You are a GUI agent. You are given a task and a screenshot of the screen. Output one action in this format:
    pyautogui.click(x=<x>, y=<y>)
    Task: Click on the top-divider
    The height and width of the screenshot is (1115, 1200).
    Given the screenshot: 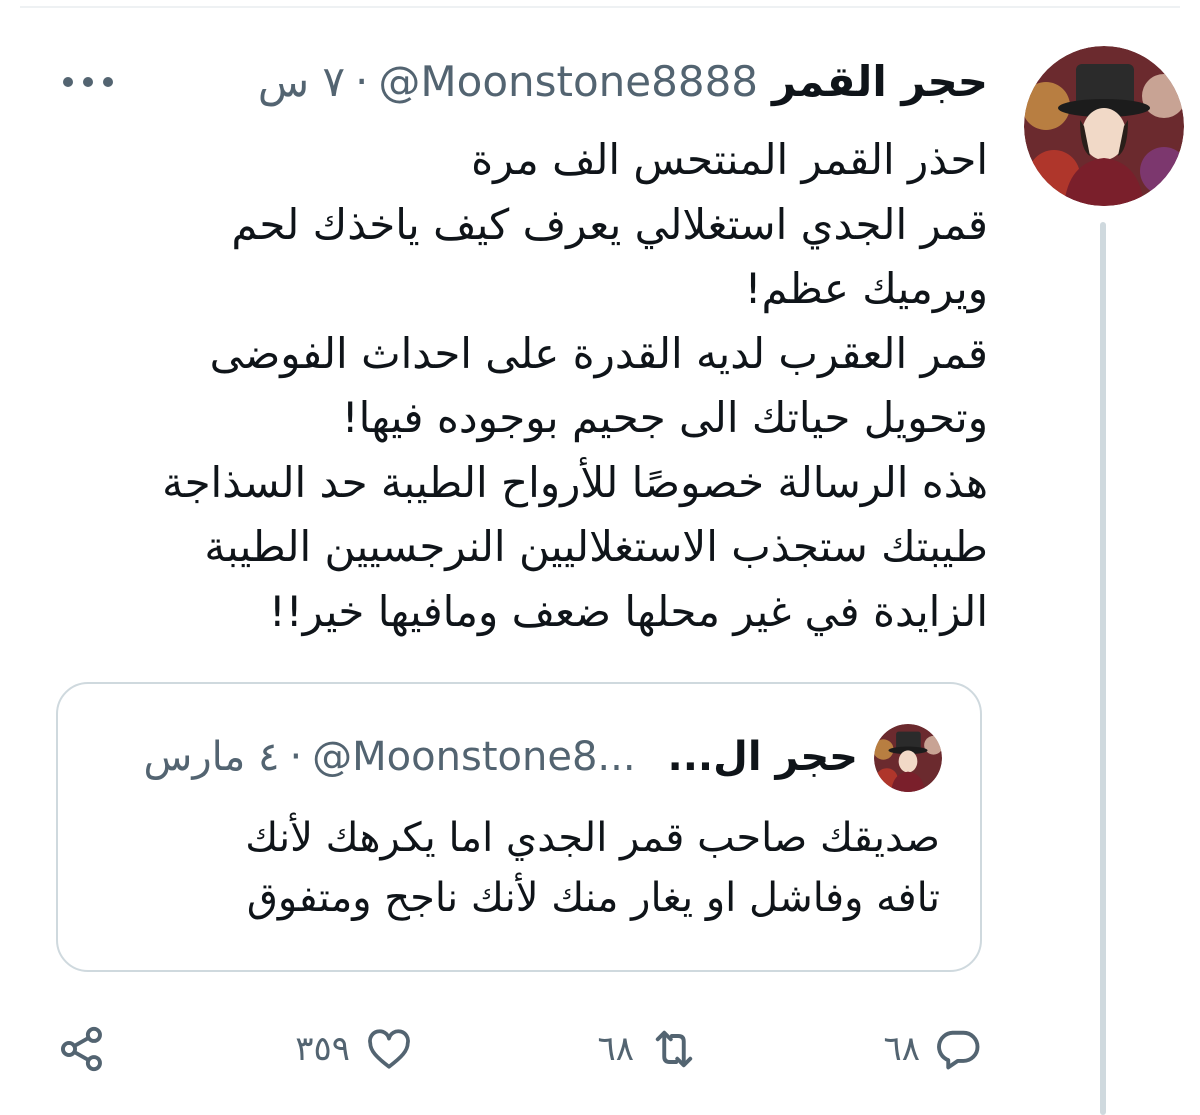 What is the action you would take?
    pyautogui.click(x=600, y=7)
    